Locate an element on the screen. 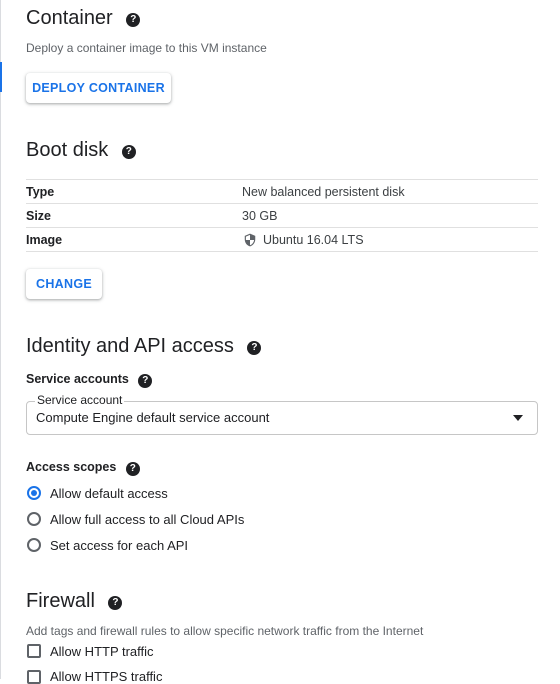 Image resolution: width=560 pixels, height=684 pixels. boot-disk-image-value: Ubuntu 16.04 LTS is located at coordinates (303, 240).